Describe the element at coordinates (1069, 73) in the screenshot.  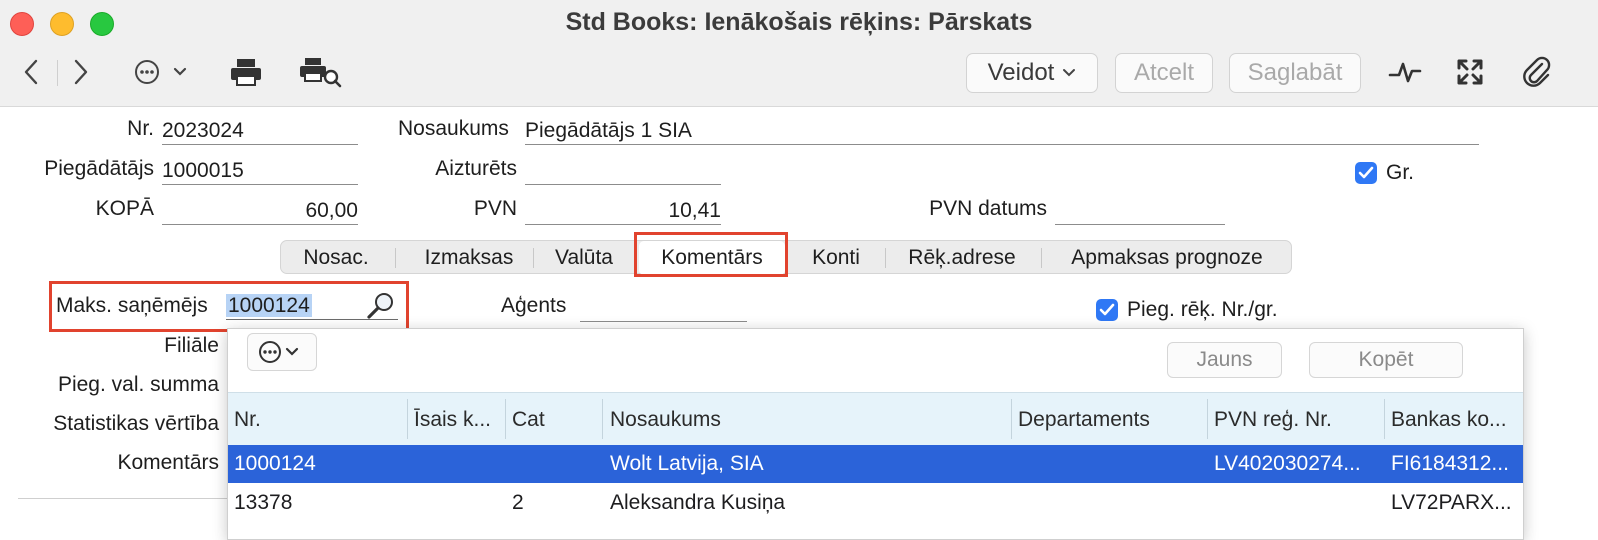
I see `chevron-down-icon` at that location.